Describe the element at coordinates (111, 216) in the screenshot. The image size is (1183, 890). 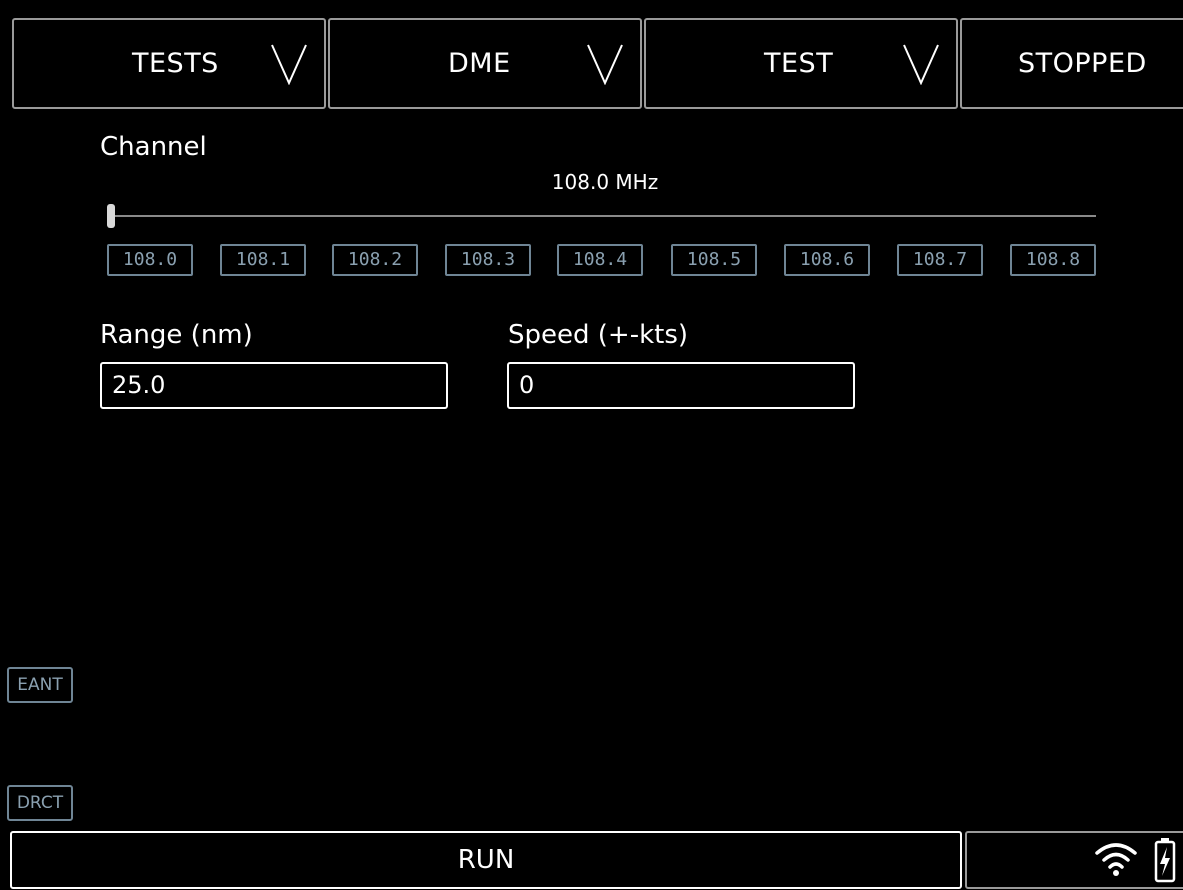
I see `channel-slider-thumb` at that location.